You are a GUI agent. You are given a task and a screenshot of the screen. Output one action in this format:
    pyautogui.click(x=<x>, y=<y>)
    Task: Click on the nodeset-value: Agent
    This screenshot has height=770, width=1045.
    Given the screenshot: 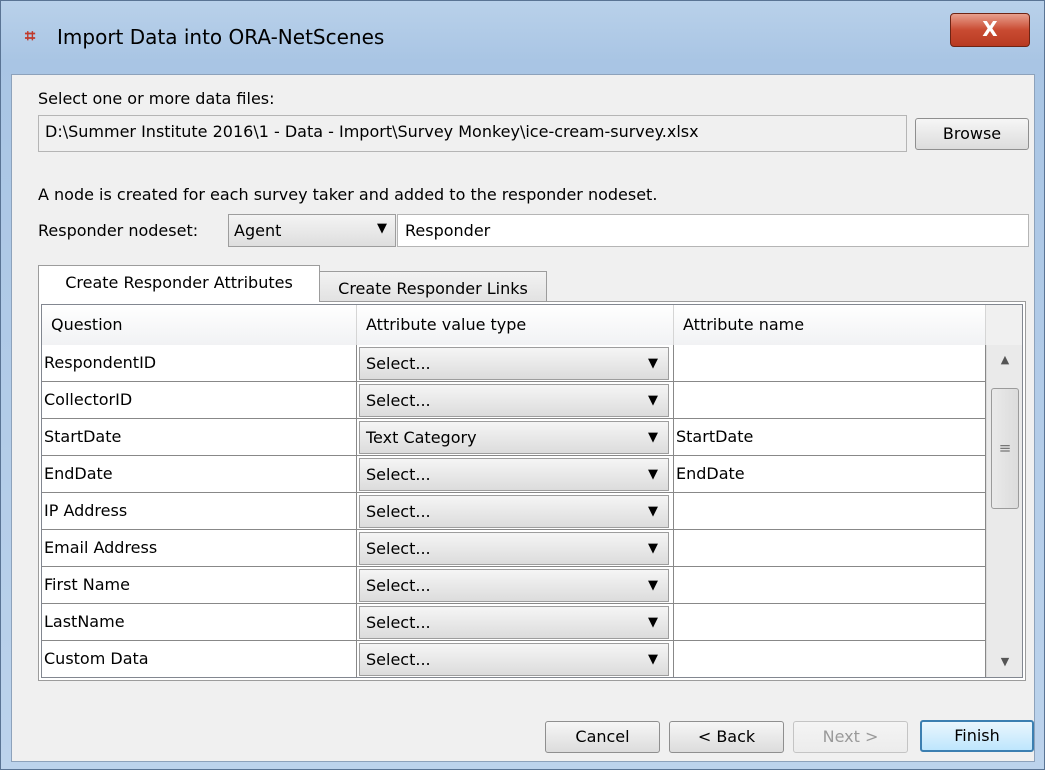 What is the action you would take?
    pyautogui.click(x=258, y=230)
    